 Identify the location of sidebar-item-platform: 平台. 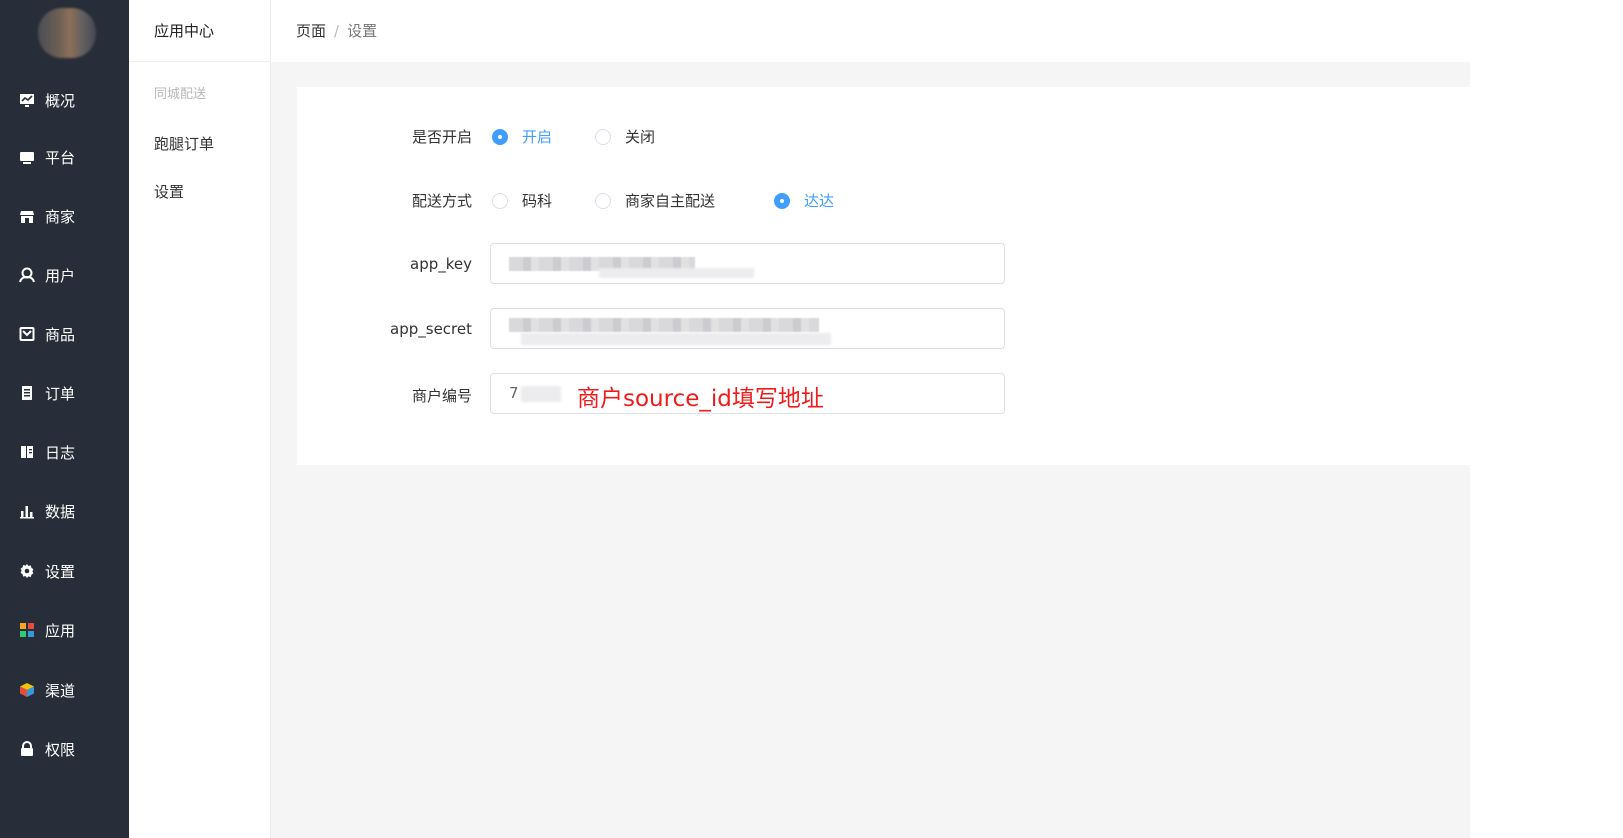
(64, 157).